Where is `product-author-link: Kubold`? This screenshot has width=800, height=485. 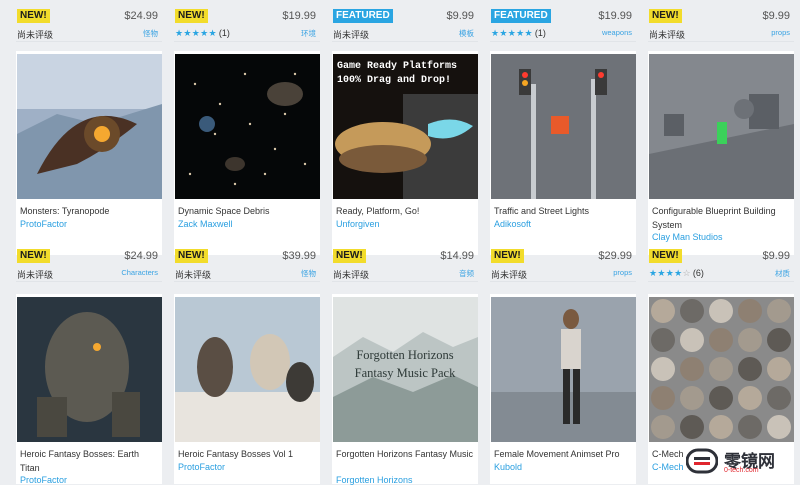 product-author-link: Kubold is located at coordinates (508, 467).